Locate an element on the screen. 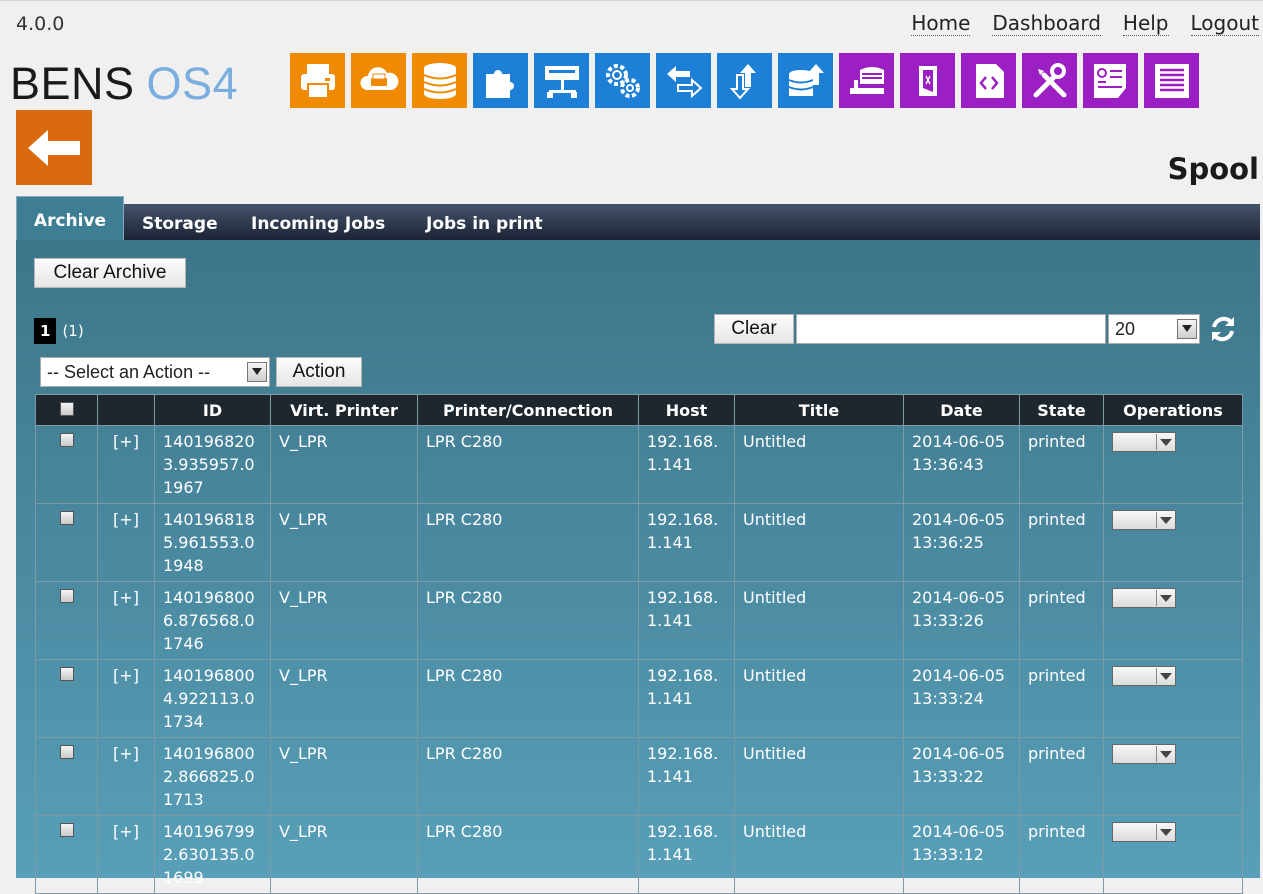 This screenshot has width=1263, height=894. column-header-virt-printer: Virt. Printer is located at coordinates (344, 410).